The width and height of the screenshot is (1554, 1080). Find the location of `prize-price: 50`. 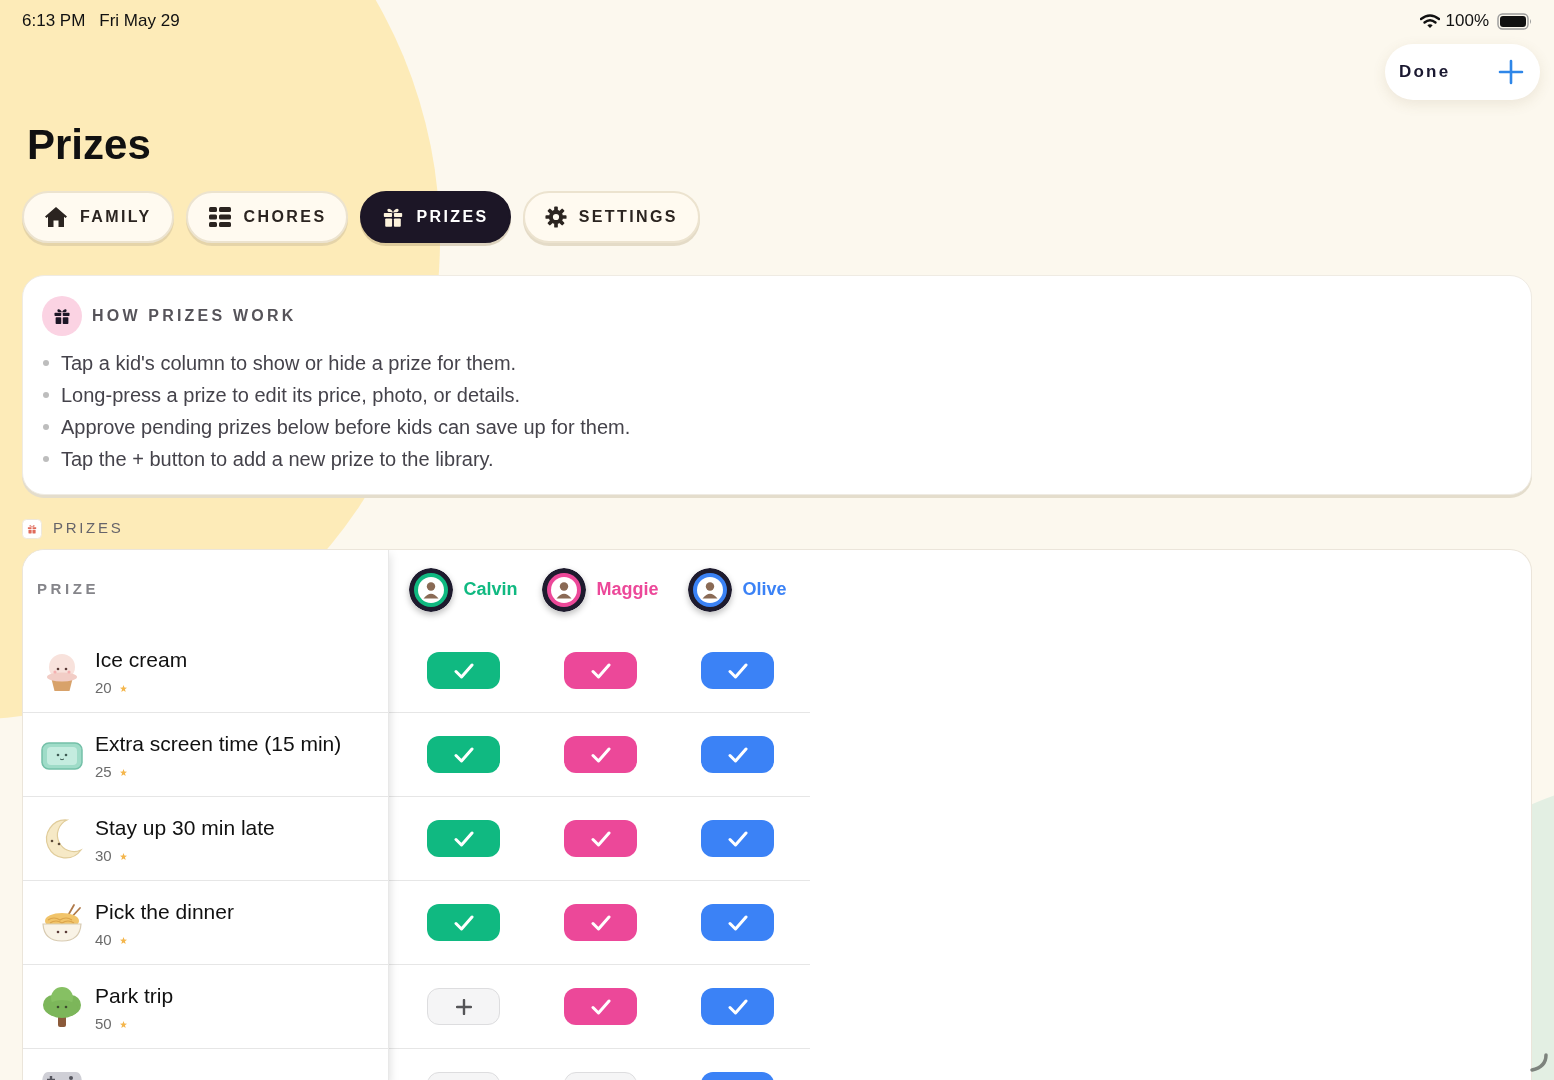

prize-price: 50 is located at coordinates (103, 1024).